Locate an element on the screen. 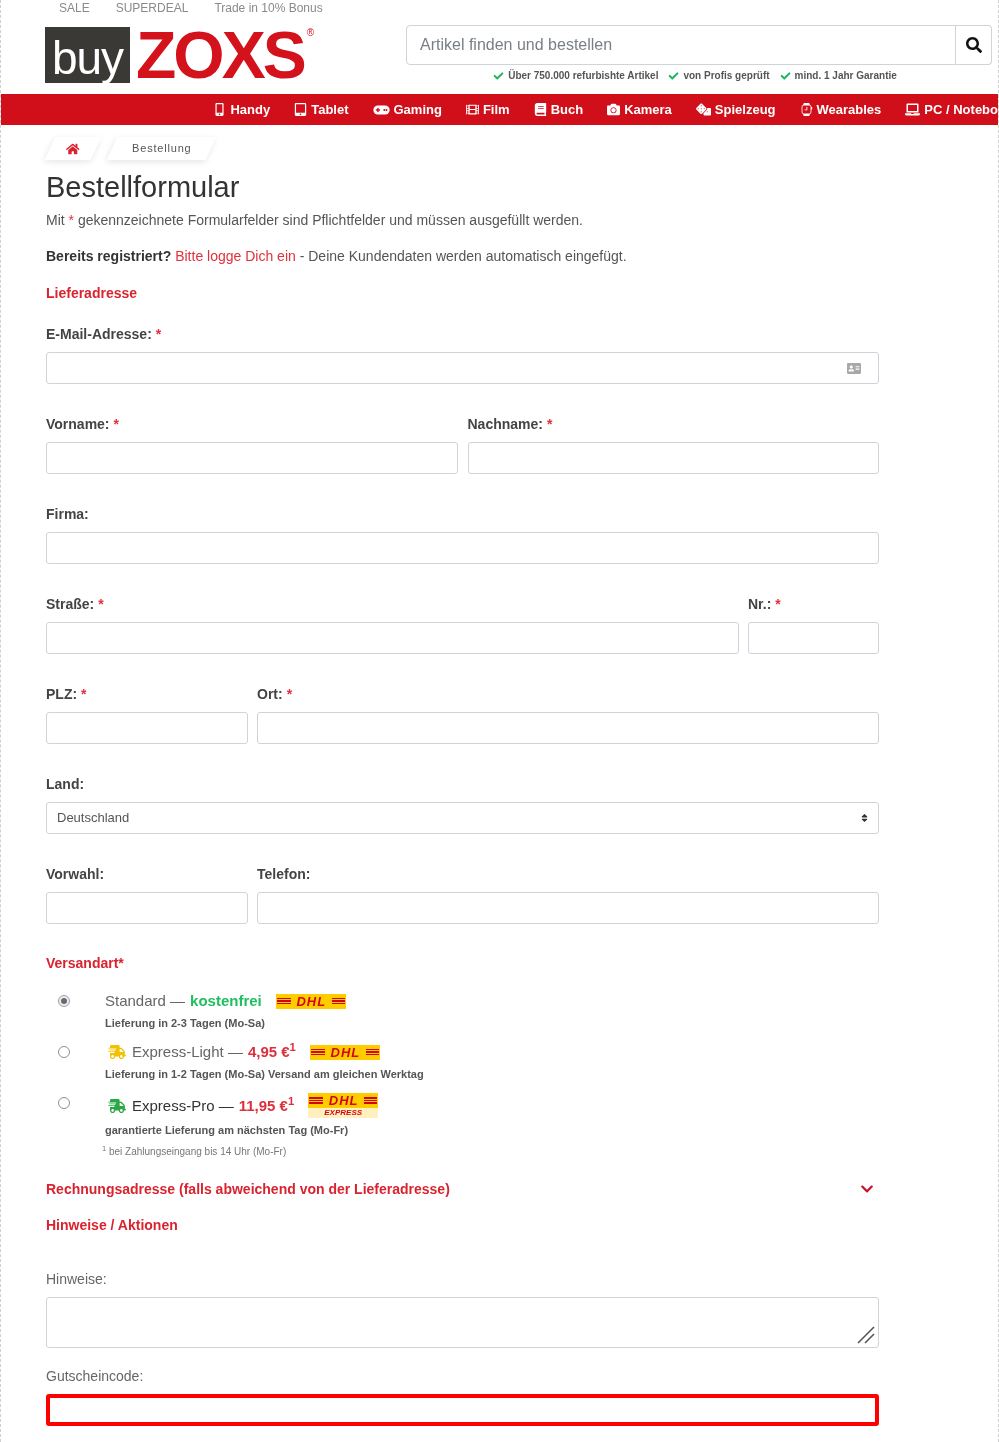 This screenshot has width=999, height=1442. field-label: Gutscheincode: is located at coordinates (95, 1376).